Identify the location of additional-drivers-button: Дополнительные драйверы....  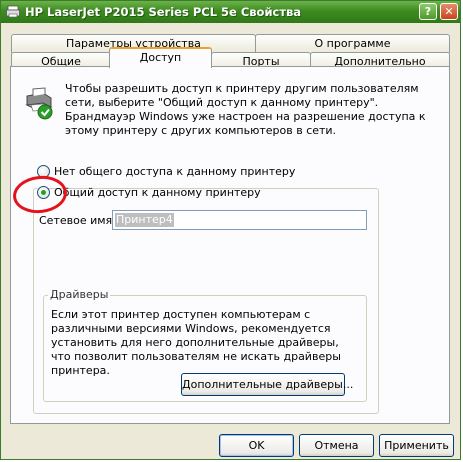
(267, 384).